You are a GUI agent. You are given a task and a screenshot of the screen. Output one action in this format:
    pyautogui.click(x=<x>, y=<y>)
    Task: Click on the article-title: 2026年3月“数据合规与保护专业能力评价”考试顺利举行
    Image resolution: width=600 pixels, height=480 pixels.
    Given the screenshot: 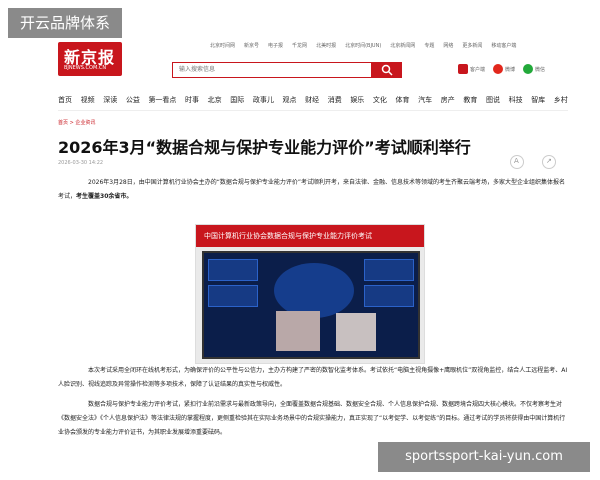 What is the action you would take?
    pyautogui.click(x=264, y=147)
    